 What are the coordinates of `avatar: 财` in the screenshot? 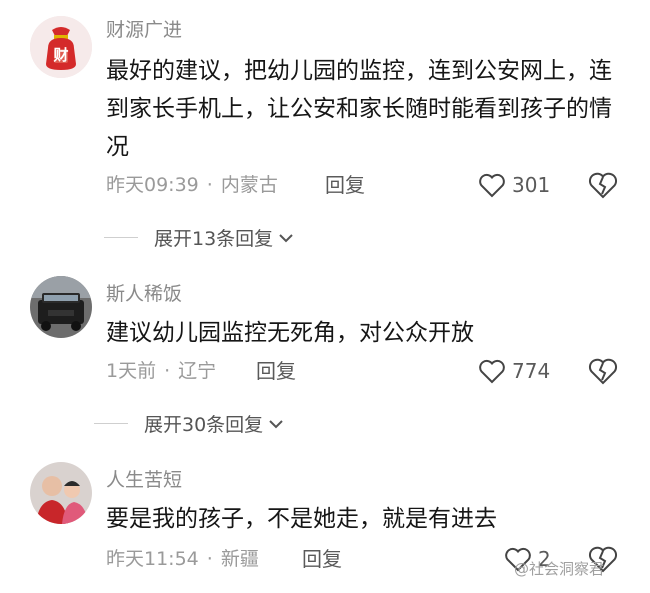 It's located at (61, 47).